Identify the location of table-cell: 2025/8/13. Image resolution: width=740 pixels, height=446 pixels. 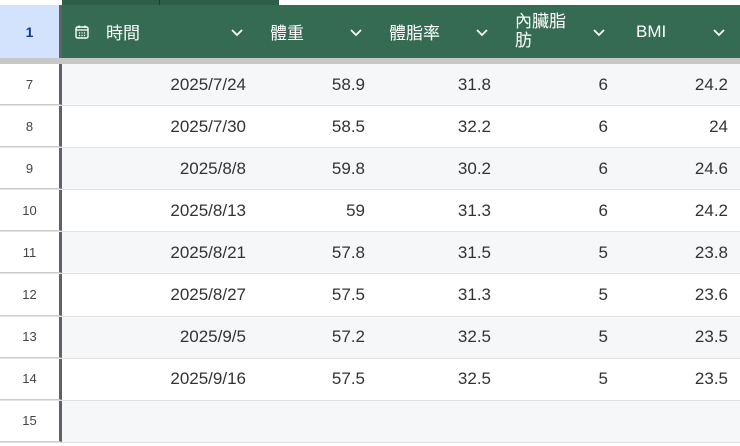
(160, 210).